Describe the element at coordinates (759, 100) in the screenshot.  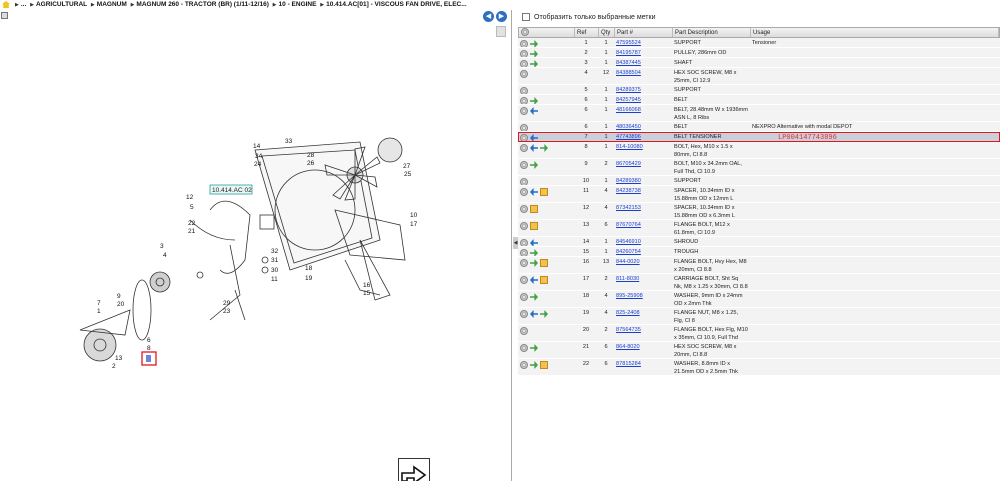
I see `table-row: 6 1 84257945 BELT` at that location.